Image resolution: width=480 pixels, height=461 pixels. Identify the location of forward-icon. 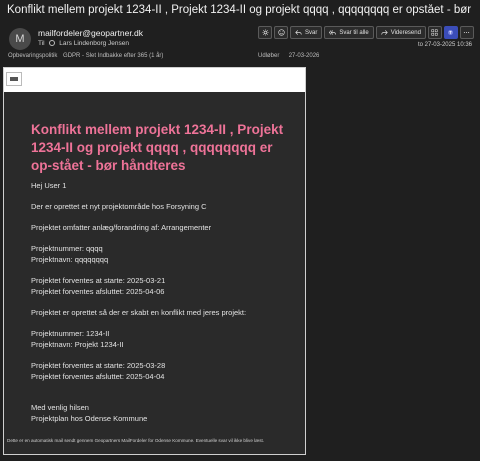
(384, 32).